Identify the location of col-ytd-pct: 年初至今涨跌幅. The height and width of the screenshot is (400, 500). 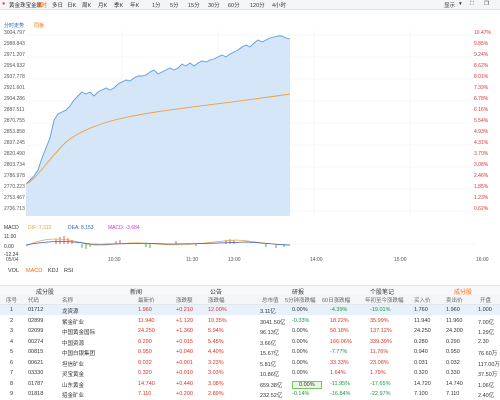
(384, 300).